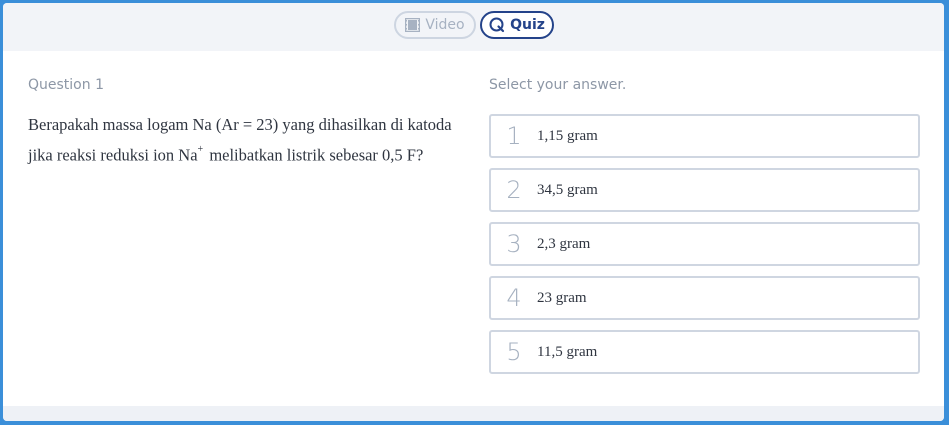  I want to click on quiz-icon, so click(497, 25).